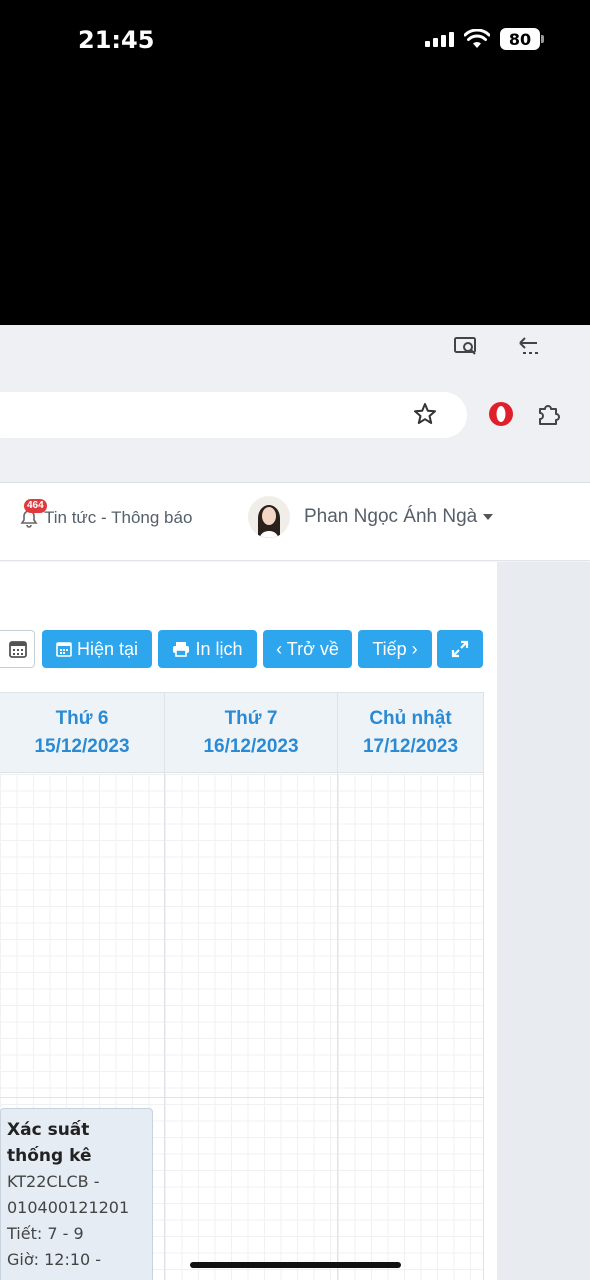 The height and width of the screenshot is (1280, 590). I want to click on date-picker-button, so click(17, 649).